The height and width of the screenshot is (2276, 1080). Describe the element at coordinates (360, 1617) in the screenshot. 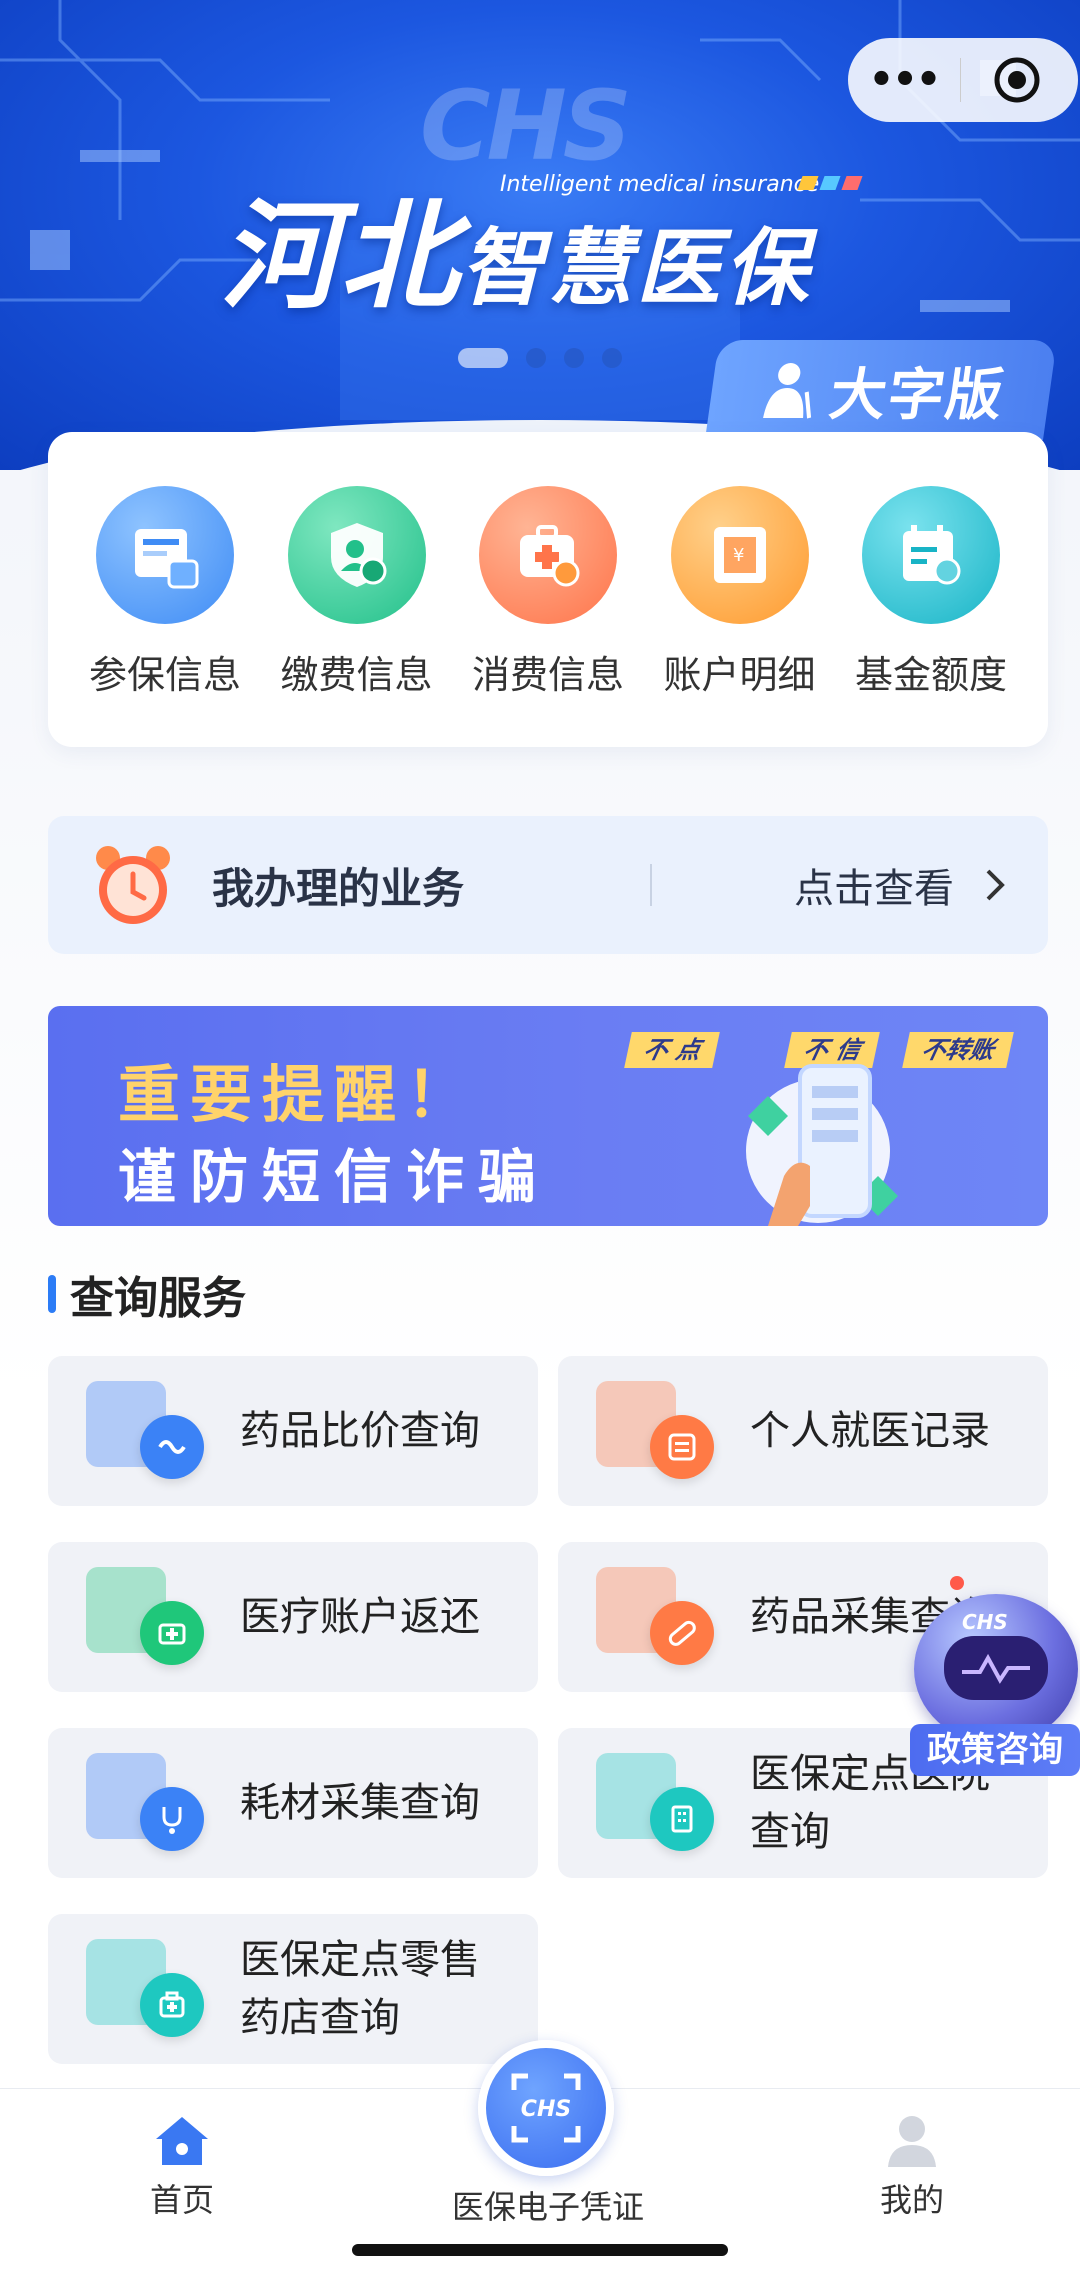

I see `service-label: 医疗账户返还` at that location.